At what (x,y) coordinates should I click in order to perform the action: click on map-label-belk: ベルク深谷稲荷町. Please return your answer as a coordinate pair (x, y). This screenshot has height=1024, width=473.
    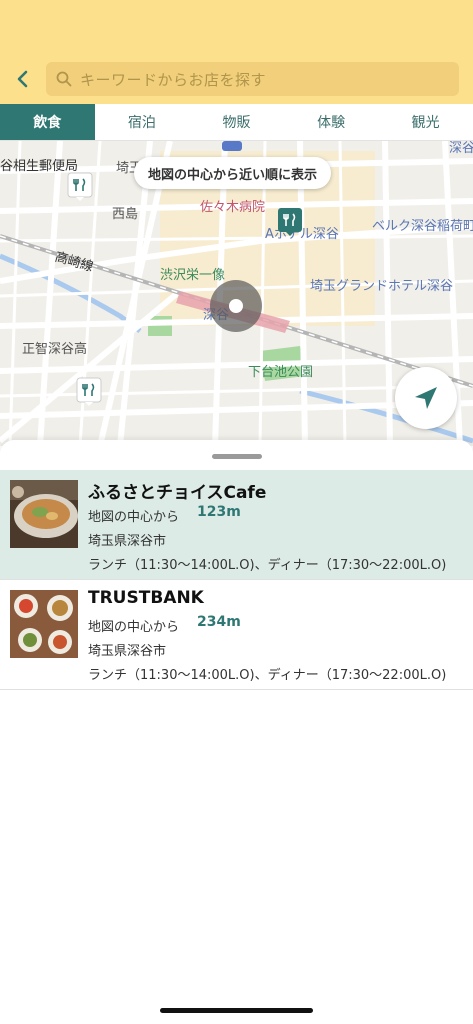
    Looking at the image, I should click on (422, 226).